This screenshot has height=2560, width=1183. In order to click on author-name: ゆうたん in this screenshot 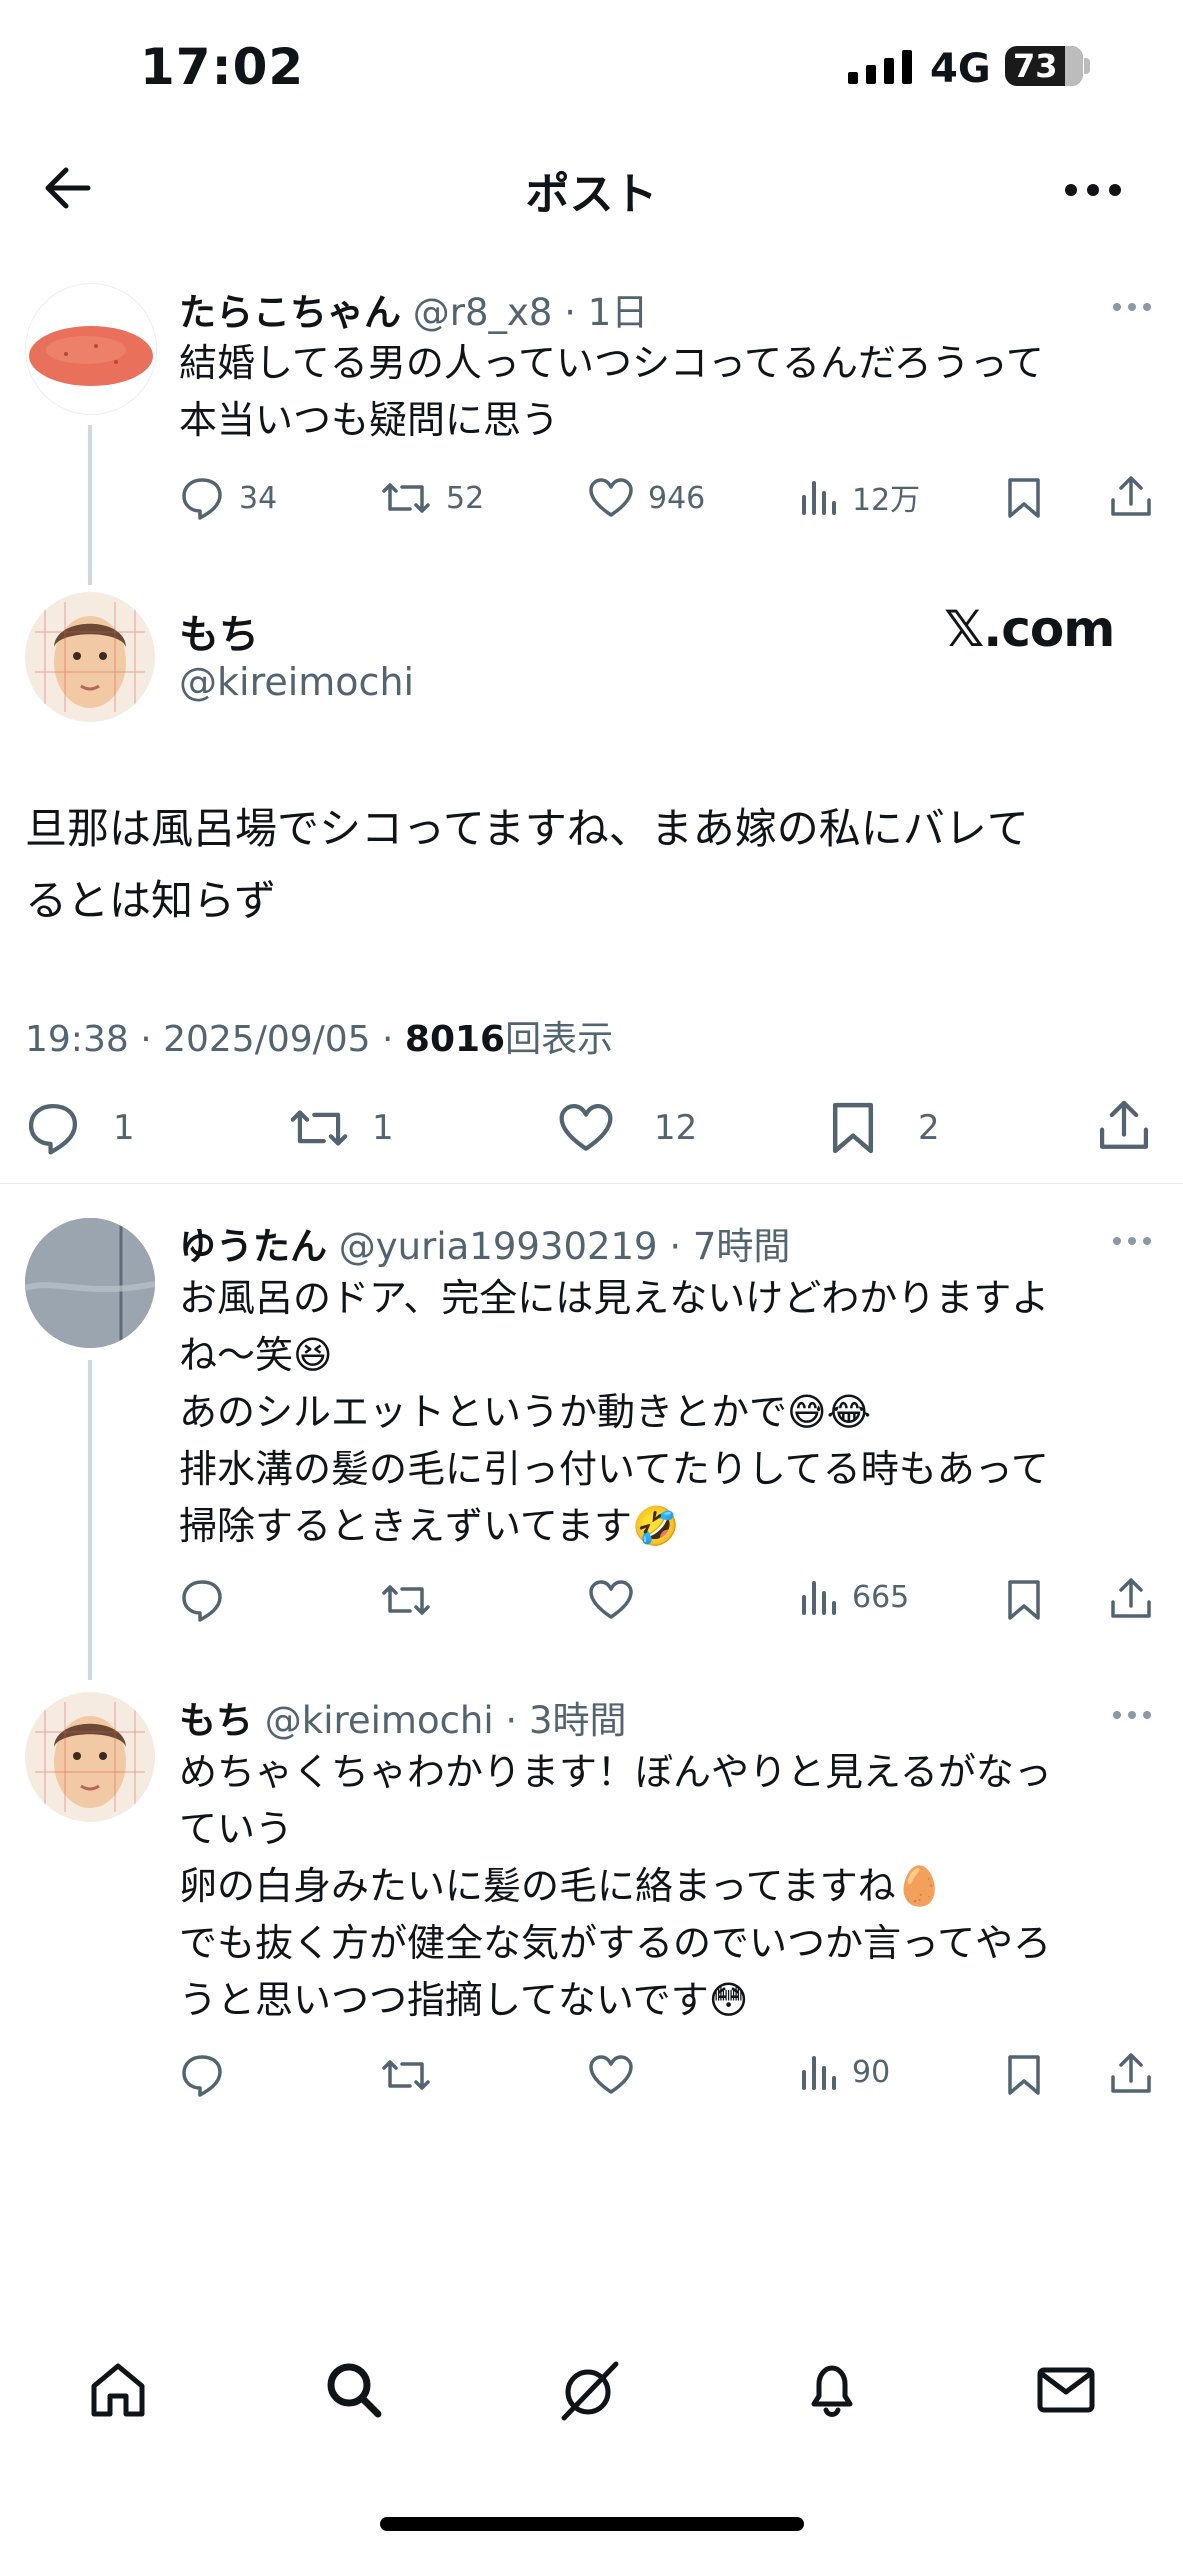, I will do `click(253, 1246)`.